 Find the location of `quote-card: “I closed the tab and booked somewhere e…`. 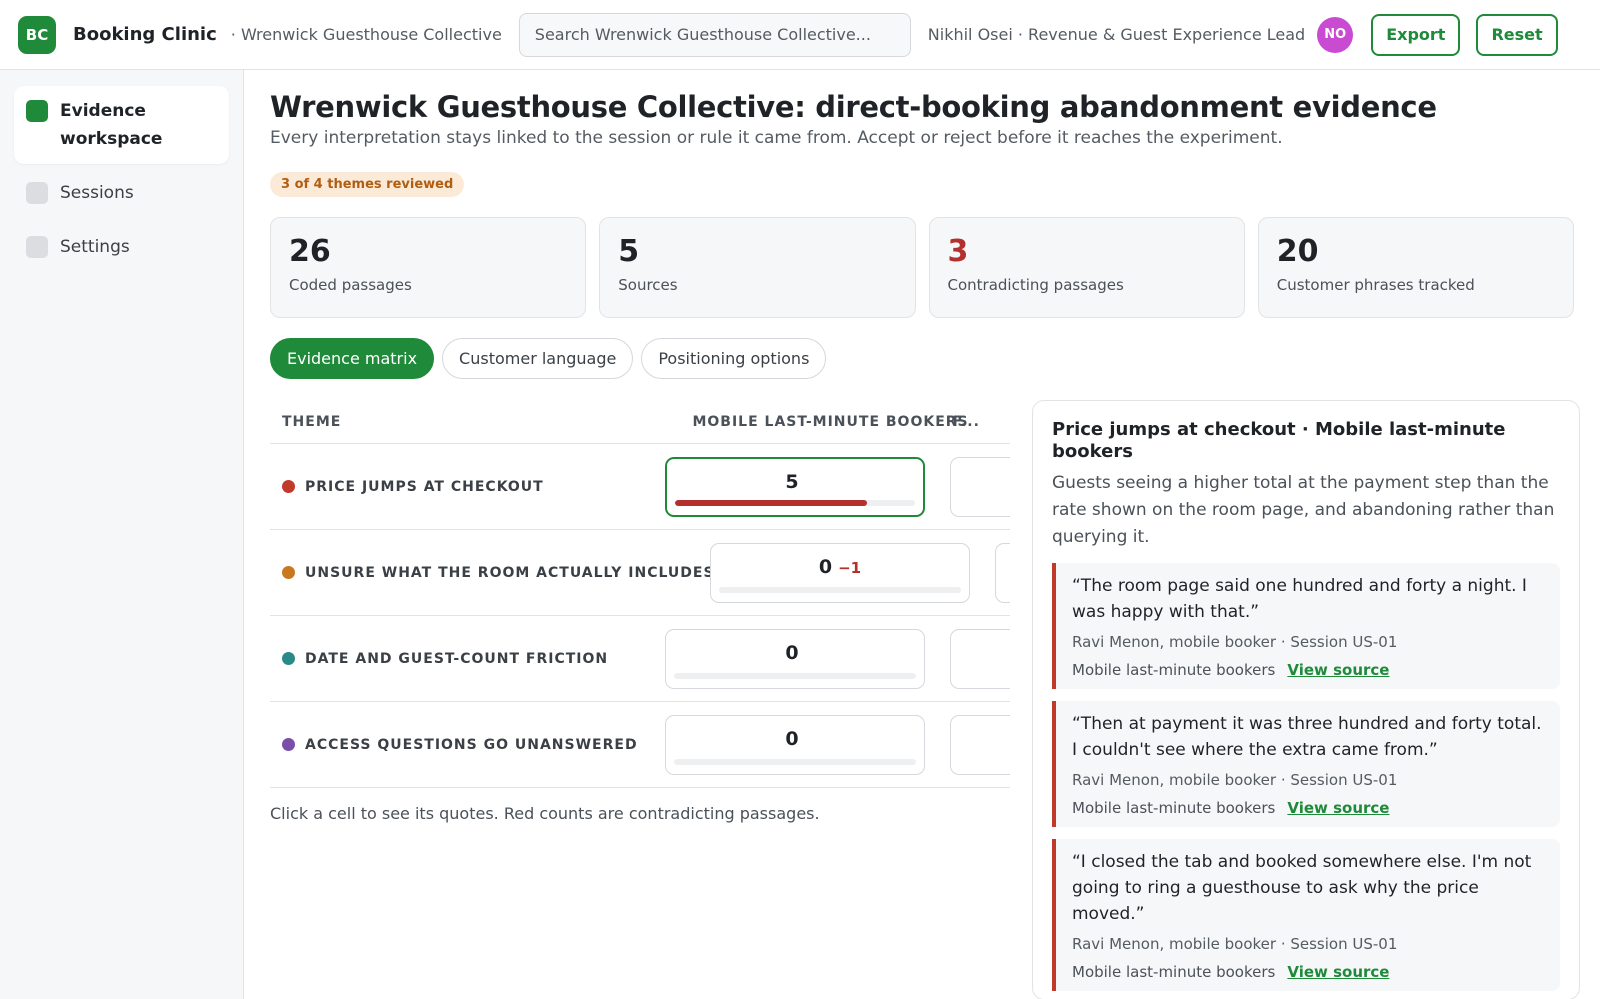

quote-card: “I closed the tab and booked somewhere e… is located at coordinates (1306, 915).